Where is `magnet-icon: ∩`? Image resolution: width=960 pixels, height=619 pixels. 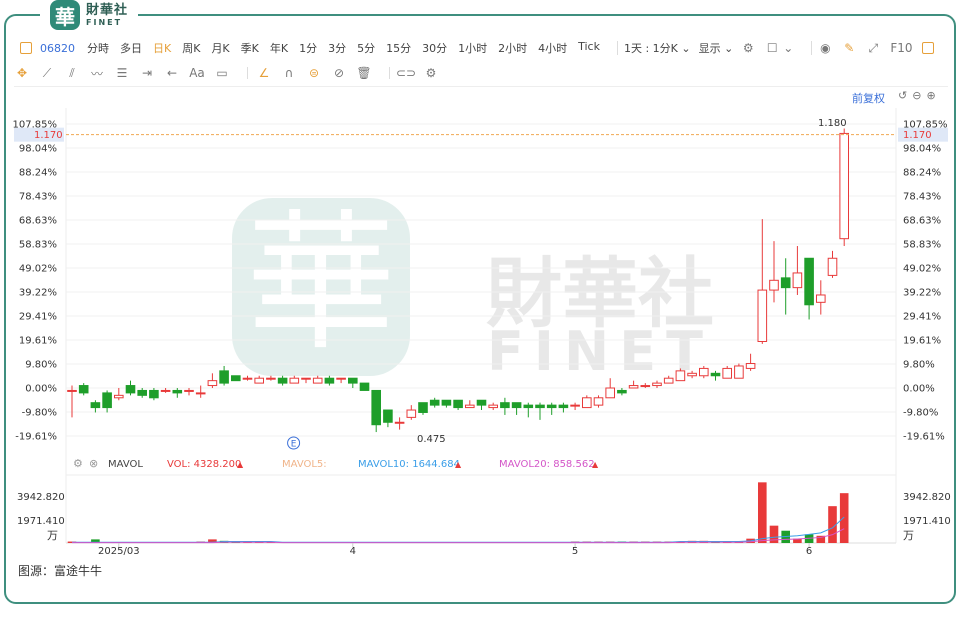
magnet-icon: ∩ is located at coordinates (289, 73).